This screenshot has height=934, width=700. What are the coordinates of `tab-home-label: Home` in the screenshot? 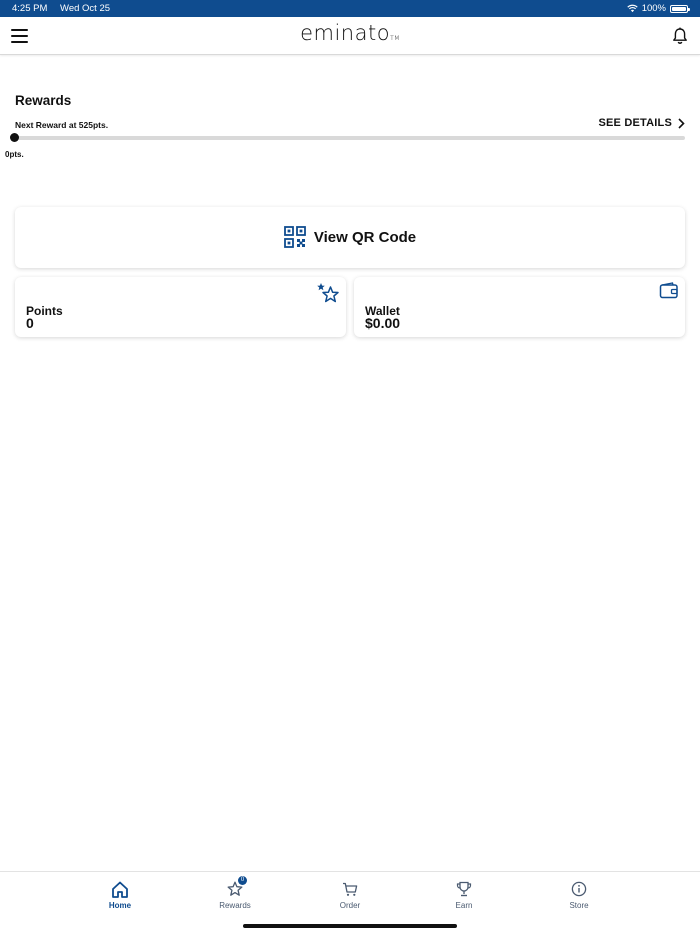 It's located at (120, 905).